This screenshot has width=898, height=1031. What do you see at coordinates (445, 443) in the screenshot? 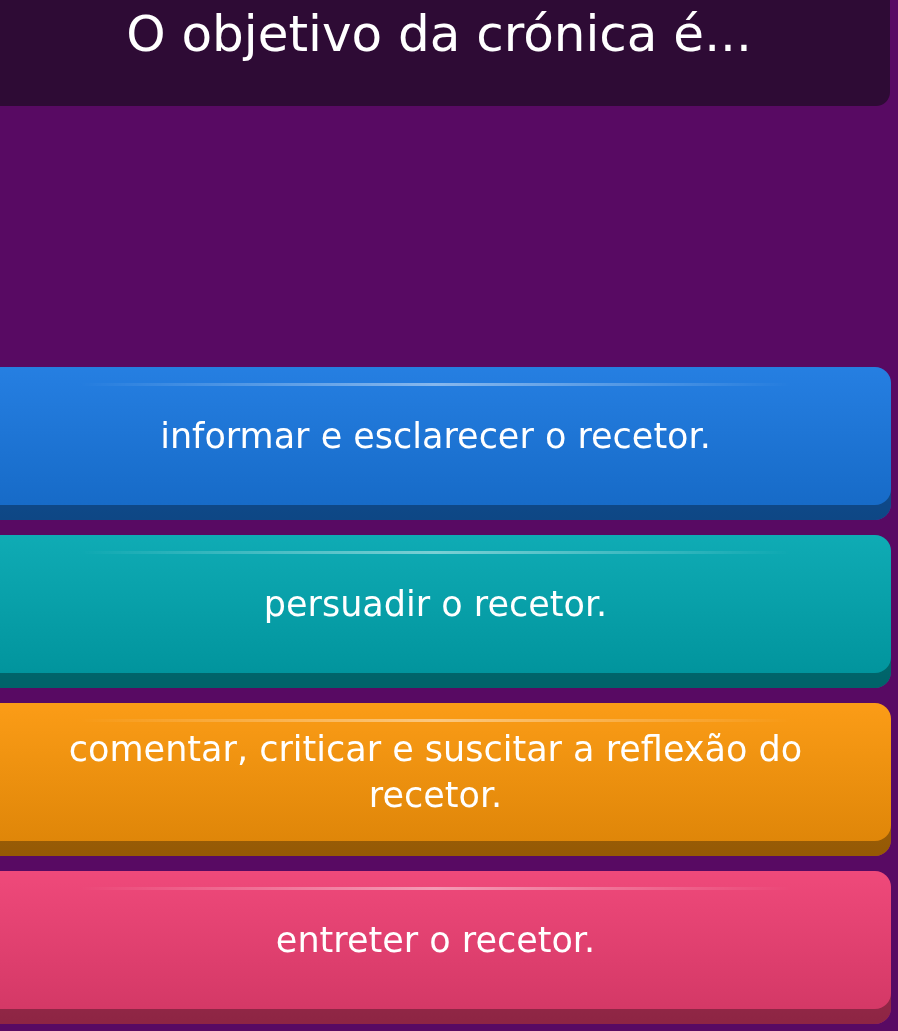
I see `answer-button: informar e esclarecer o recetor.` at bounding box center [445, 443].